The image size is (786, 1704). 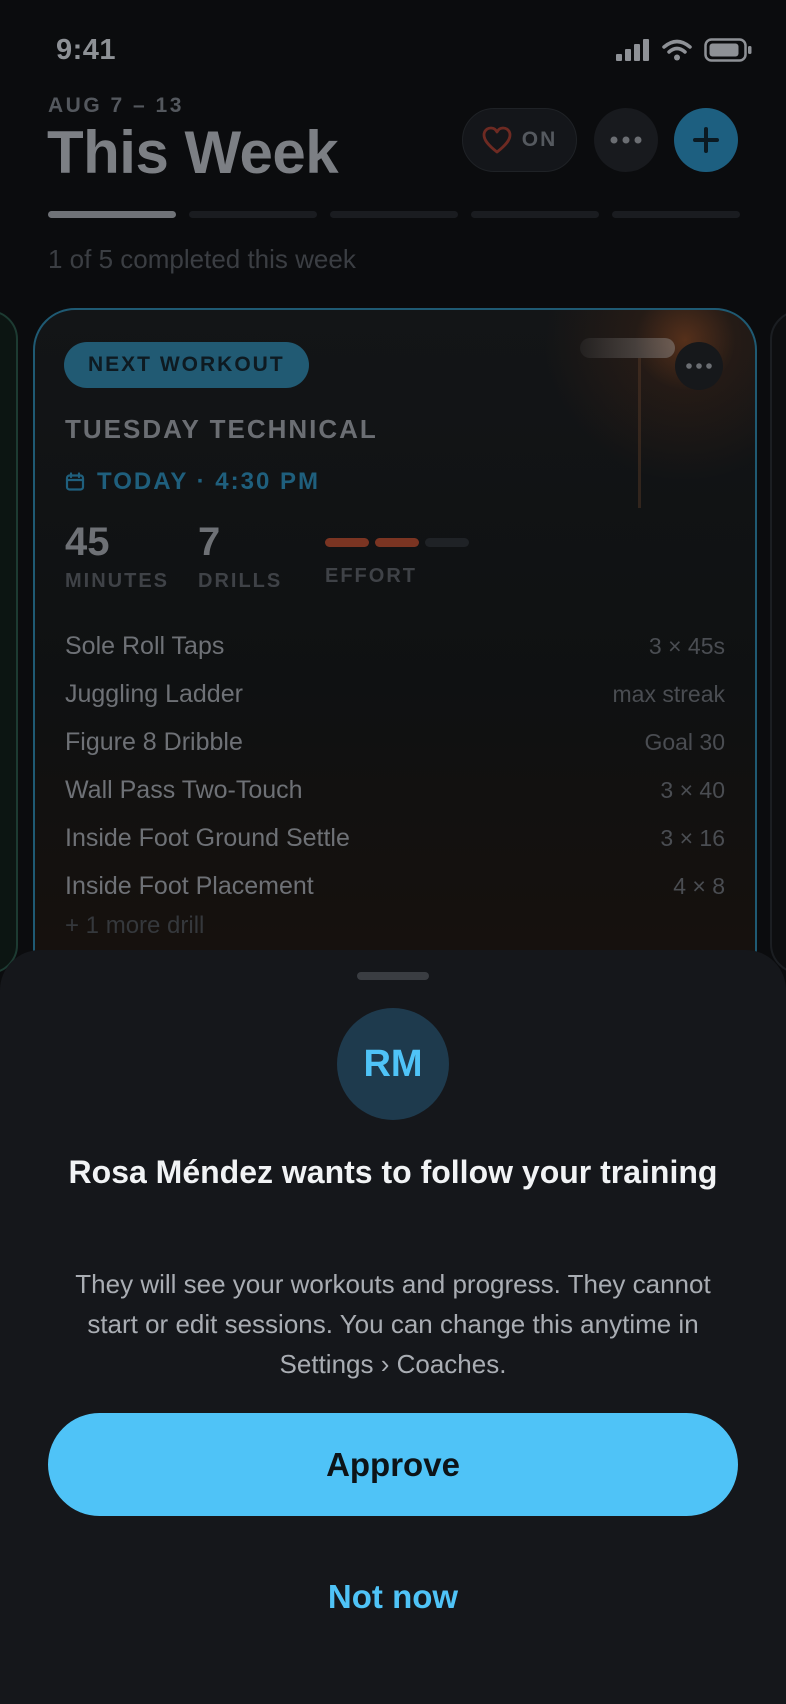 I want to click on plus-icon, so click(x=706, y=140).